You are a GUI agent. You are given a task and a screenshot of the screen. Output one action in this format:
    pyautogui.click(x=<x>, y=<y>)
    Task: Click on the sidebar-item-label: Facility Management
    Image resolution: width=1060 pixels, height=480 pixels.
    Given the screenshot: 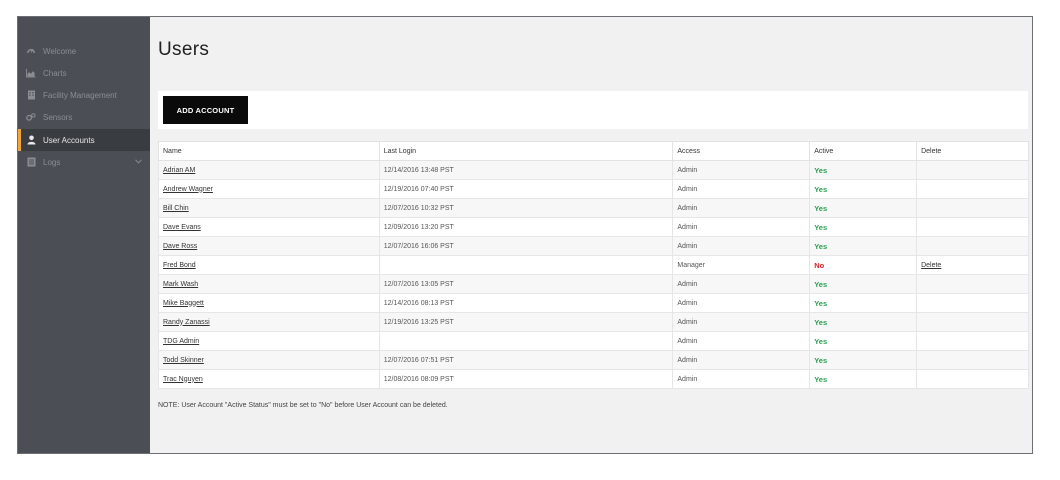 What is the action you would take?
    pyautogui.click(x=80, y=95)
    